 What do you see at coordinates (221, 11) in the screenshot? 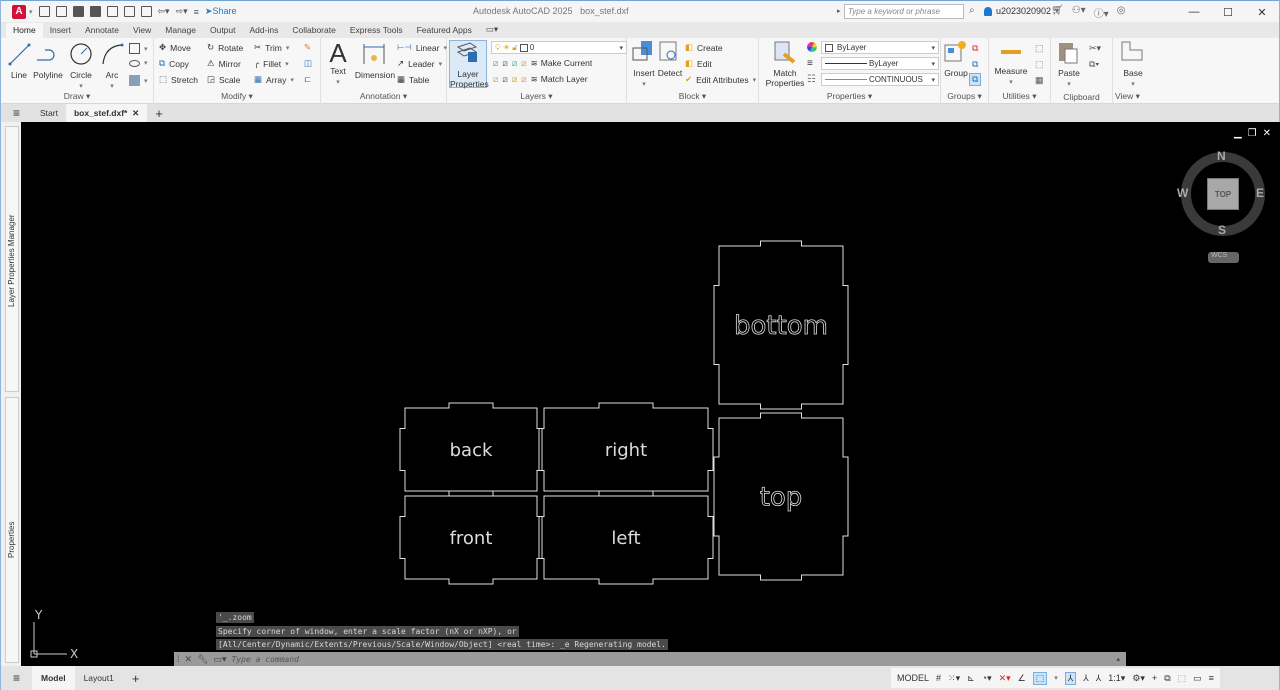
I see `share-button: ➤Share` at bounding box center [221, 11].